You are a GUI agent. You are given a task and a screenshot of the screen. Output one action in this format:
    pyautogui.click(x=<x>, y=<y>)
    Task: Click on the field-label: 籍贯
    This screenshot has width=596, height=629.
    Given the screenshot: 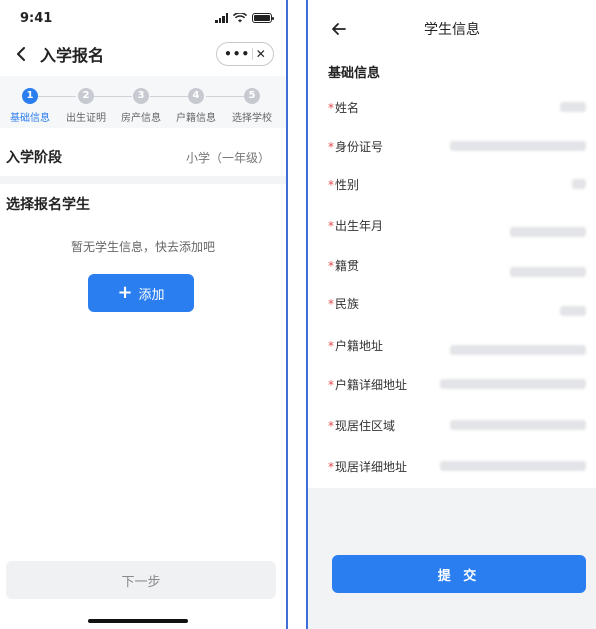 What is the action you would take?
    pyautogui.click(x=347, y=265)
    